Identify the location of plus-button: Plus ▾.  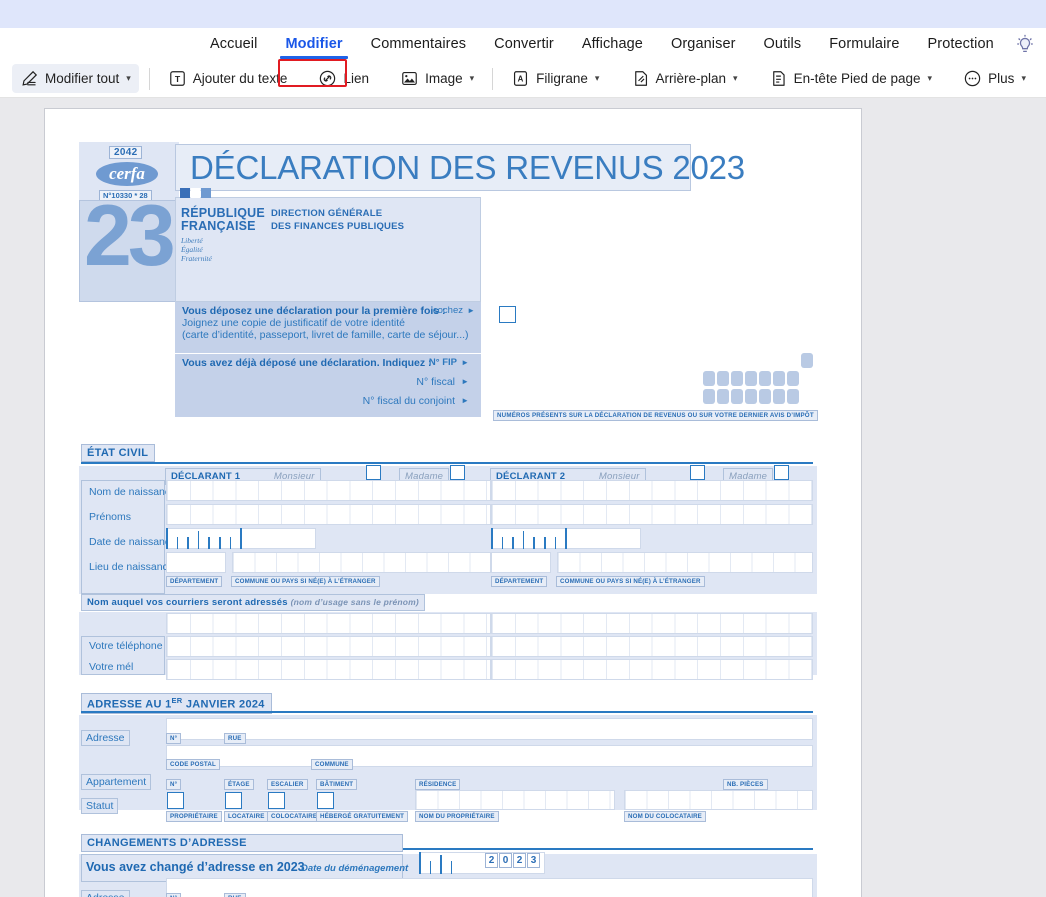
(994, 78).